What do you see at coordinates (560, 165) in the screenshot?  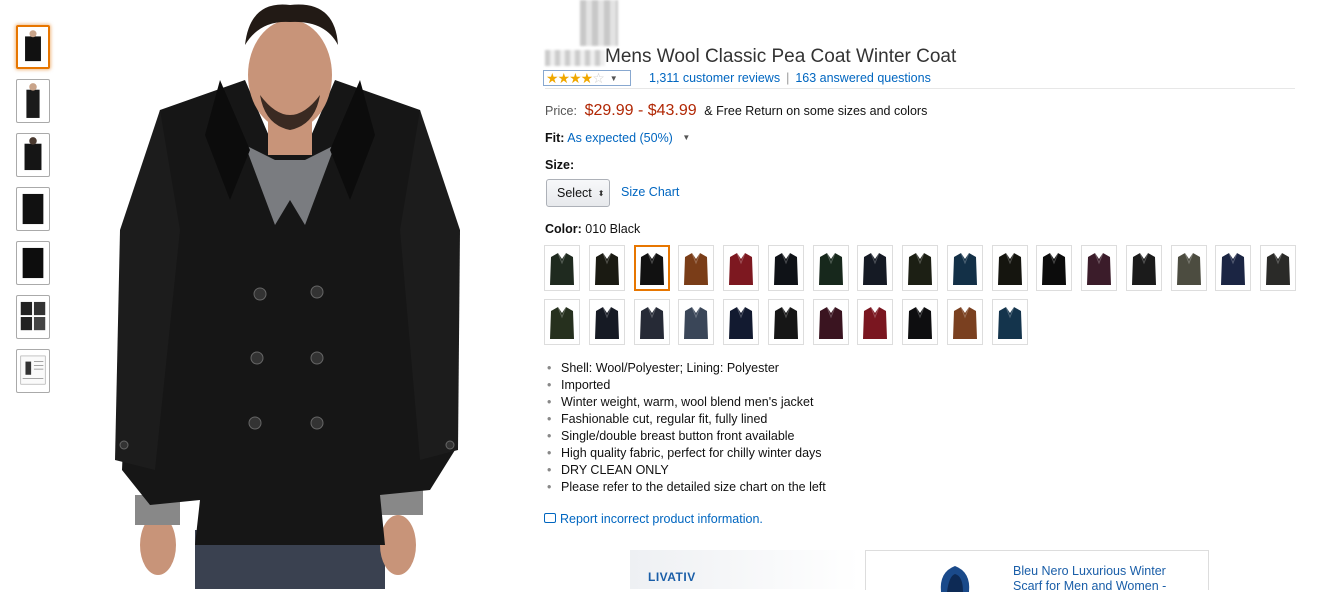 I see `size-label: Size:` at bounding box center [560, 165].